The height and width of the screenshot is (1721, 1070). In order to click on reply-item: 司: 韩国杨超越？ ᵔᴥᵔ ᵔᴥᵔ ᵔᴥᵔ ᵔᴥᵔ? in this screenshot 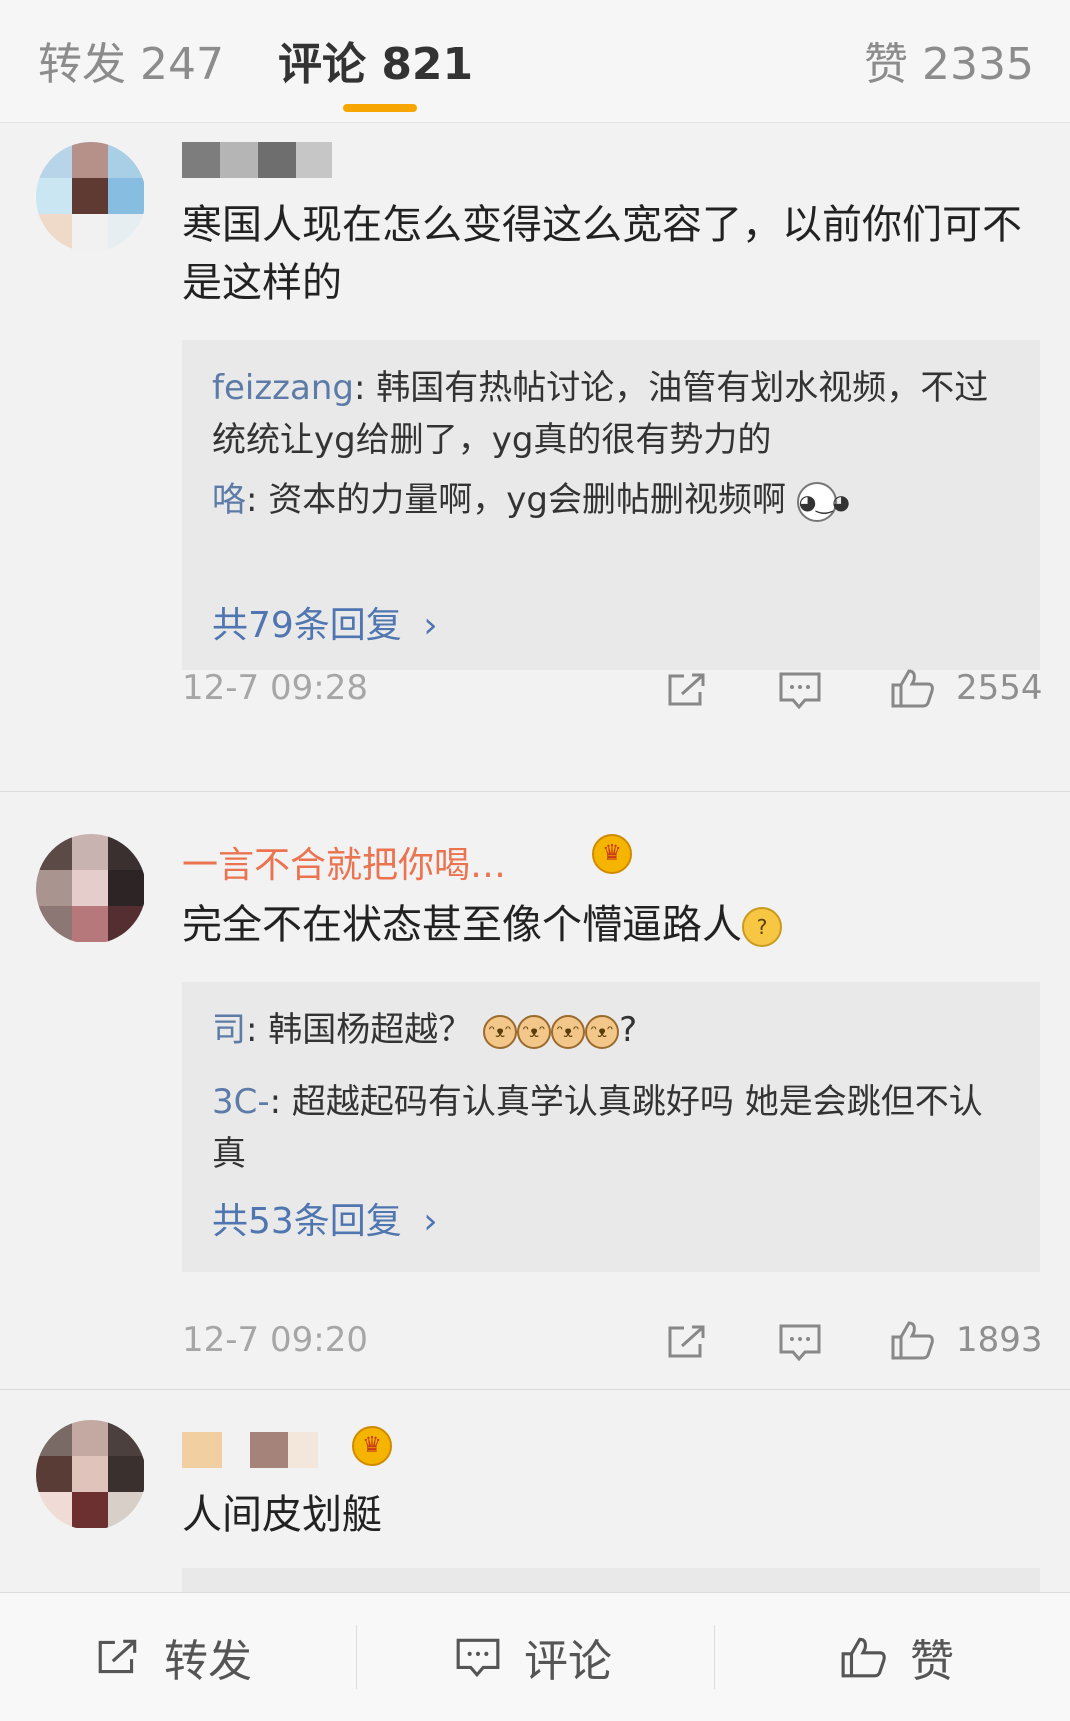, I will do `click(425, 1030)`.